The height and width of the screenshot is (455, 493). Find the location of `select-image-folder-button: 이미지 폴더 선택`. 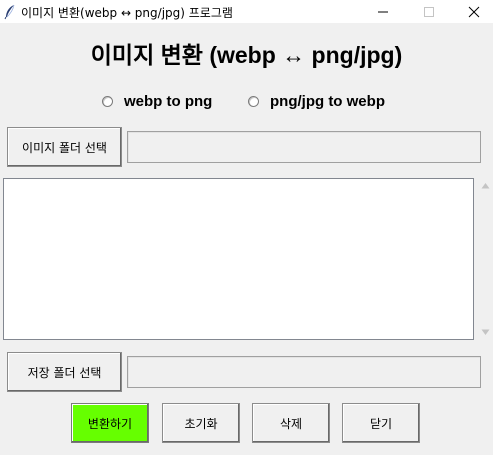

select-image-folder-button: 이미지 폴더 선택 is located at coordinates (64, 147).